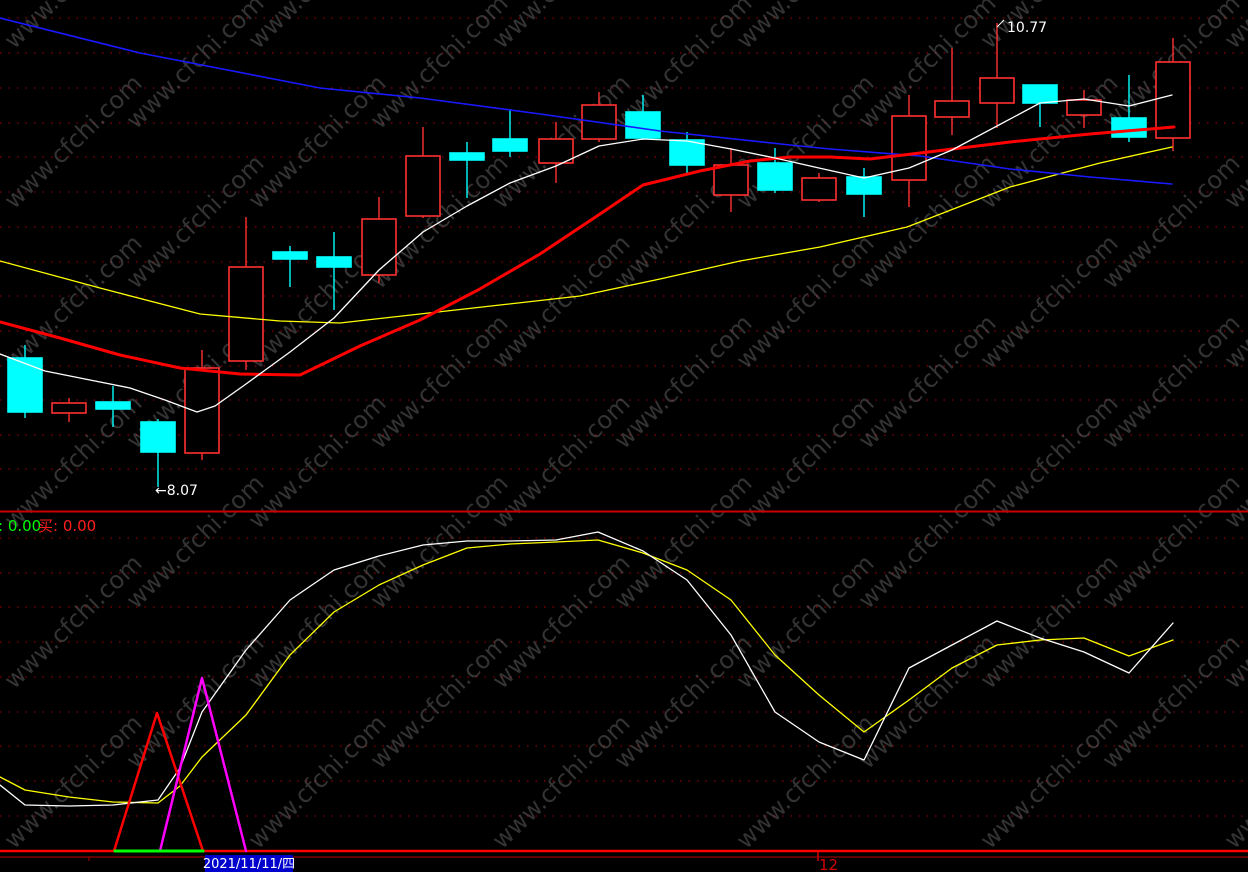 This screenshot has width=1248, height=872. I want to click on indicator-buy-value: 买: 0.00, so click(67, 526).